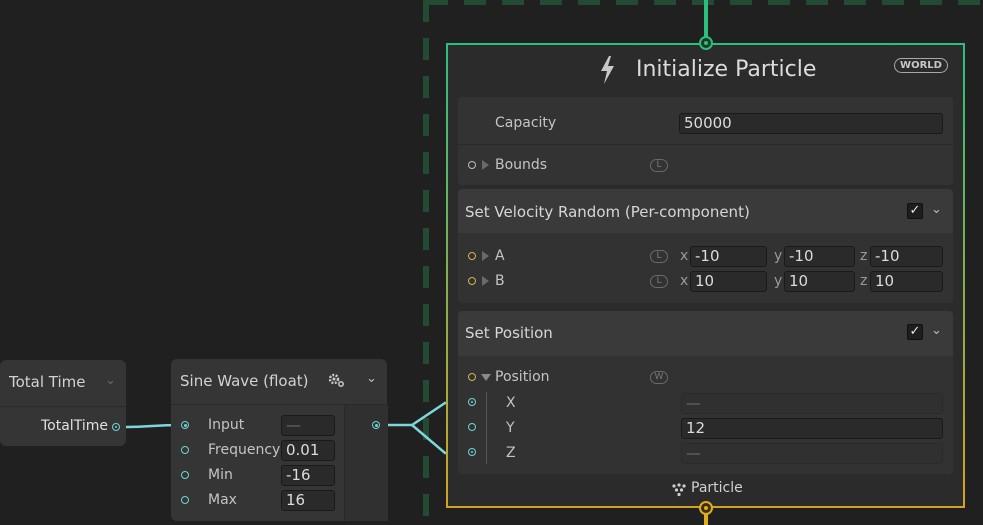 Image resolution: width=983 pixels, height=525 pixels. What do you see at coordinates (472, 427) in the screenshot?
I see `position-y-port` at bounding box center [472, 427].